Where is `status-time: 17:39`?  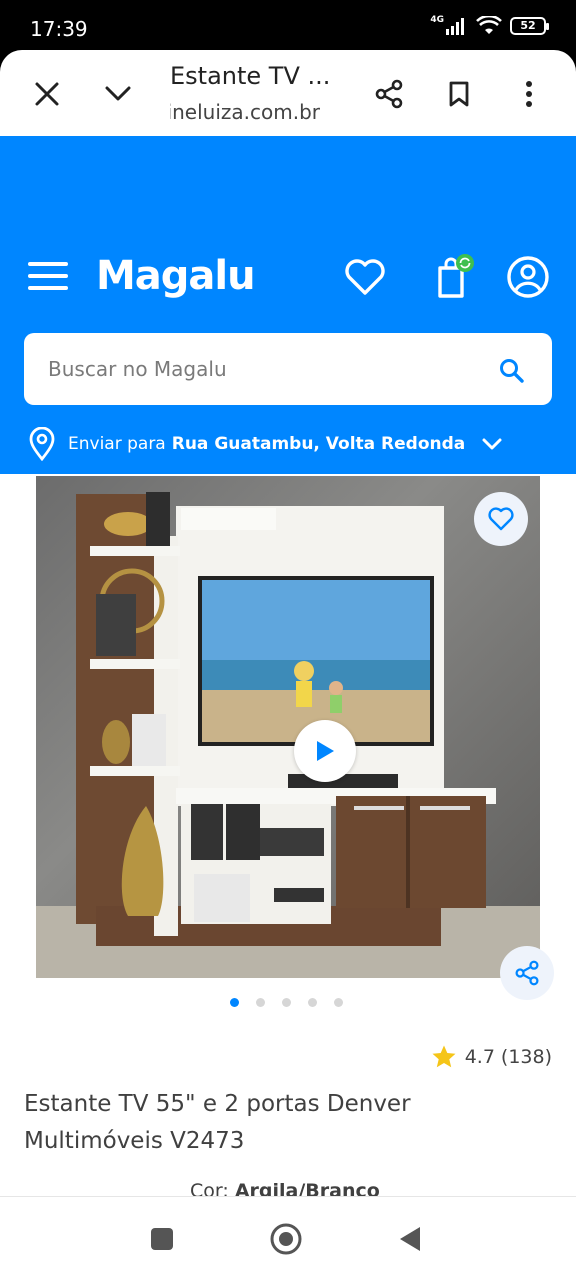 status-time: 17:39 is located at coordinates (59, 29).